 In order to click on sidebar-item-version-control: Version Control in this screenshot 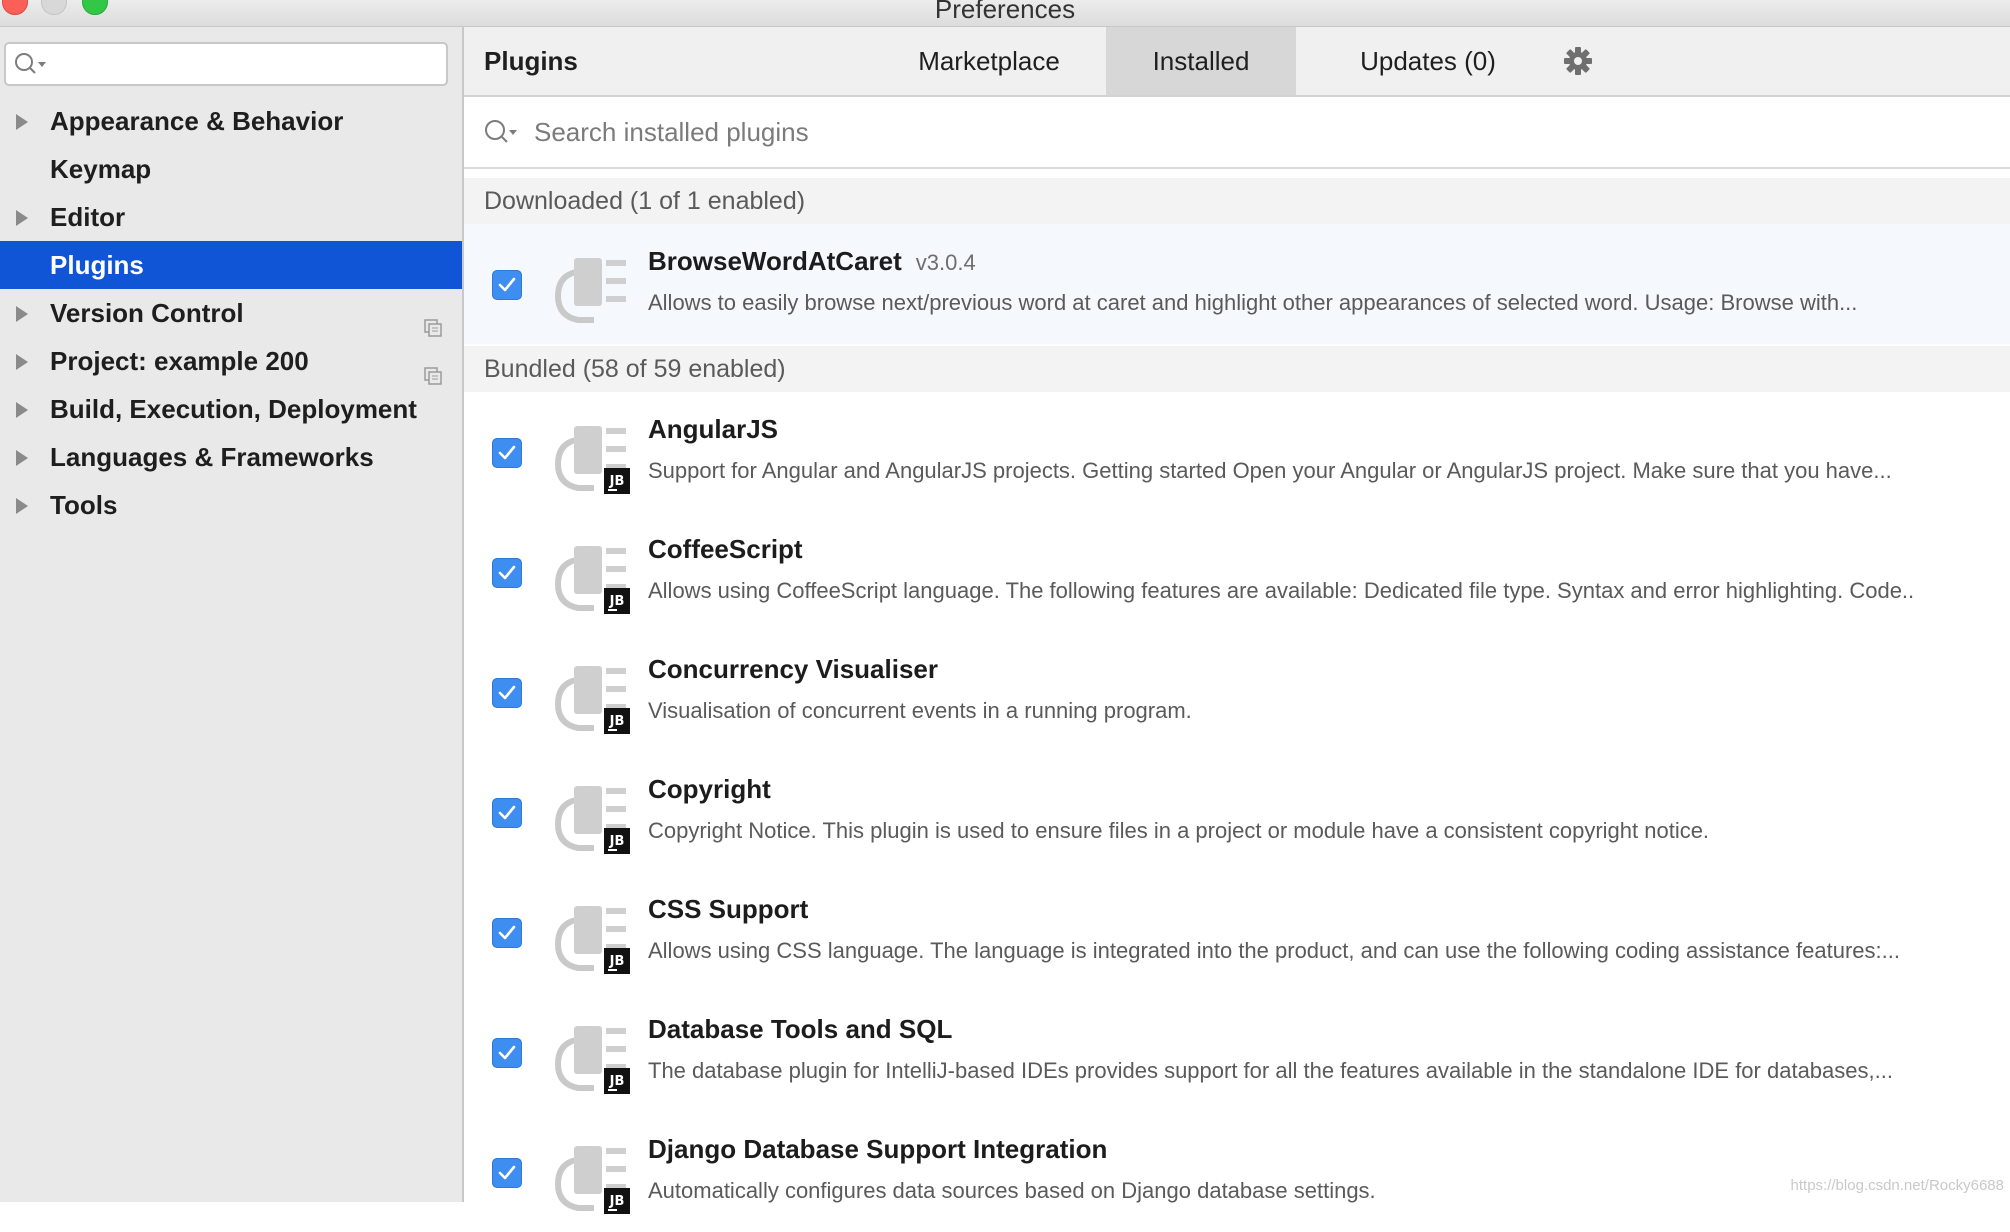, I will do `click(231, 313)`.